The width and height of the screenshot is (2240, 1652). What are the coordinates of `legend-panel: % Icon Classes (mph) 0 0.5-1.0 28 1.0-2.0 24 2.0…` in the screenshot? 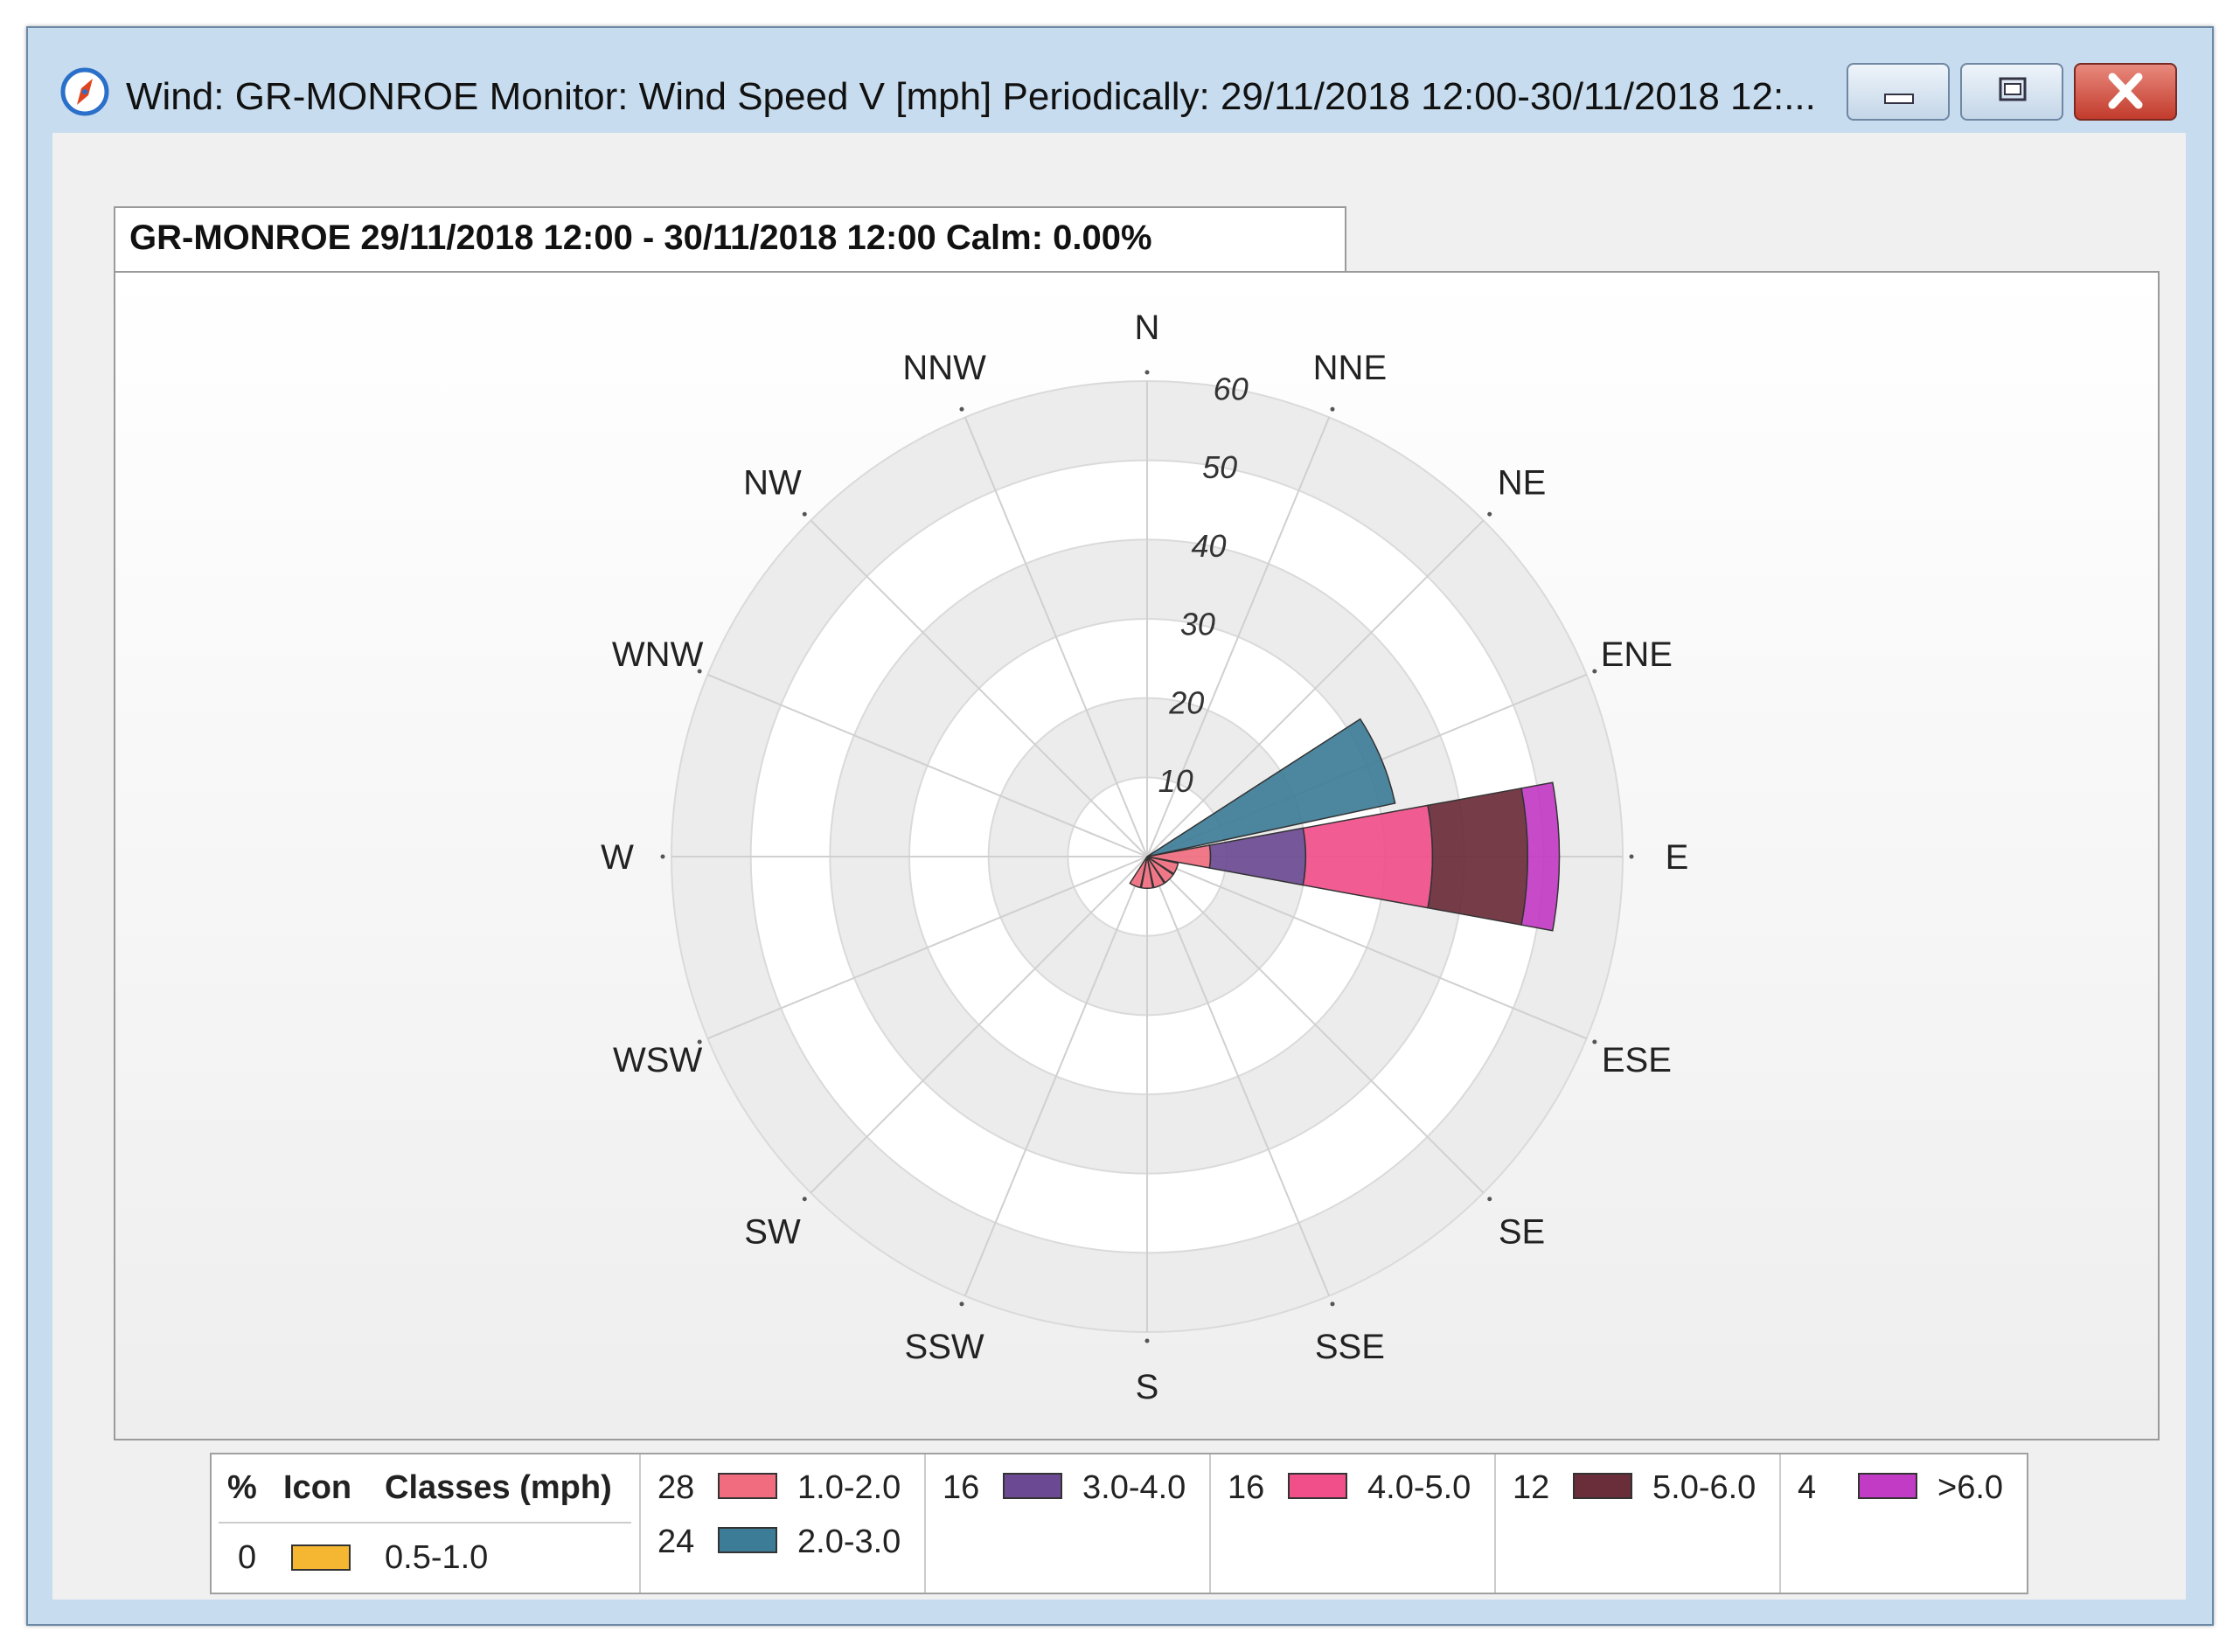 It's located at (1119, 1524).